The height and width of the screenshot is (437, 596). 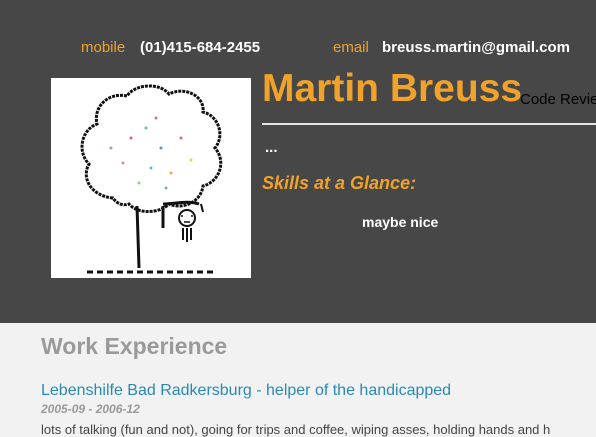 I want to click on work-experience-heading: Work Experience, so click(x=134, y=346).